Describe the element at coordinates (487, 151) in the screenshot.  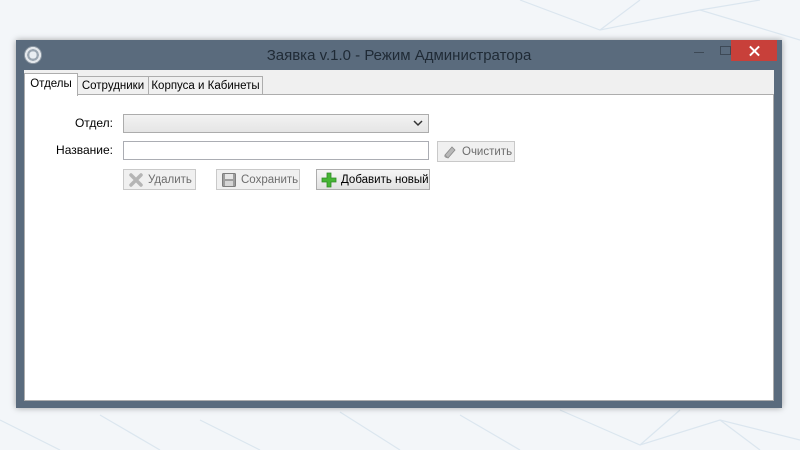
I see `clear-button-label: Очистить` at that location.